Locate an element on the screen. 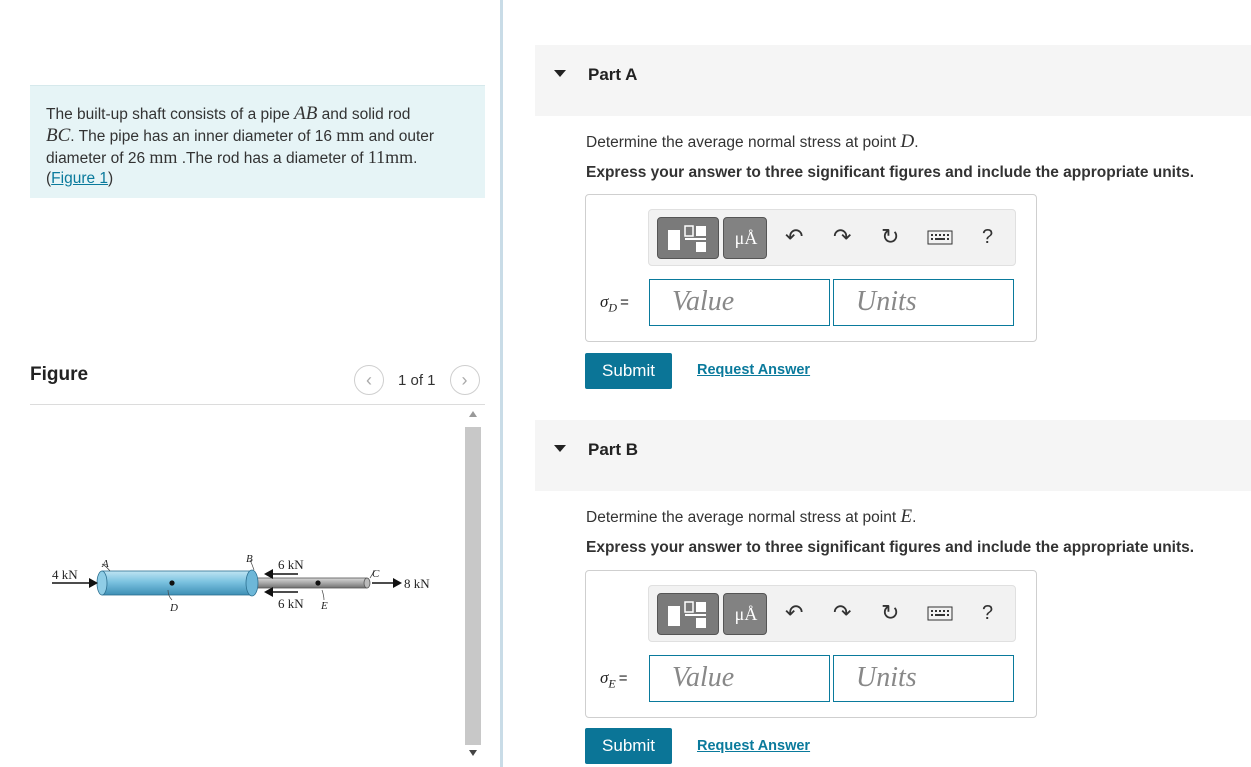 The image size is (1251, 767). chevron-right-icon: › is located at coordinates (464, 379).